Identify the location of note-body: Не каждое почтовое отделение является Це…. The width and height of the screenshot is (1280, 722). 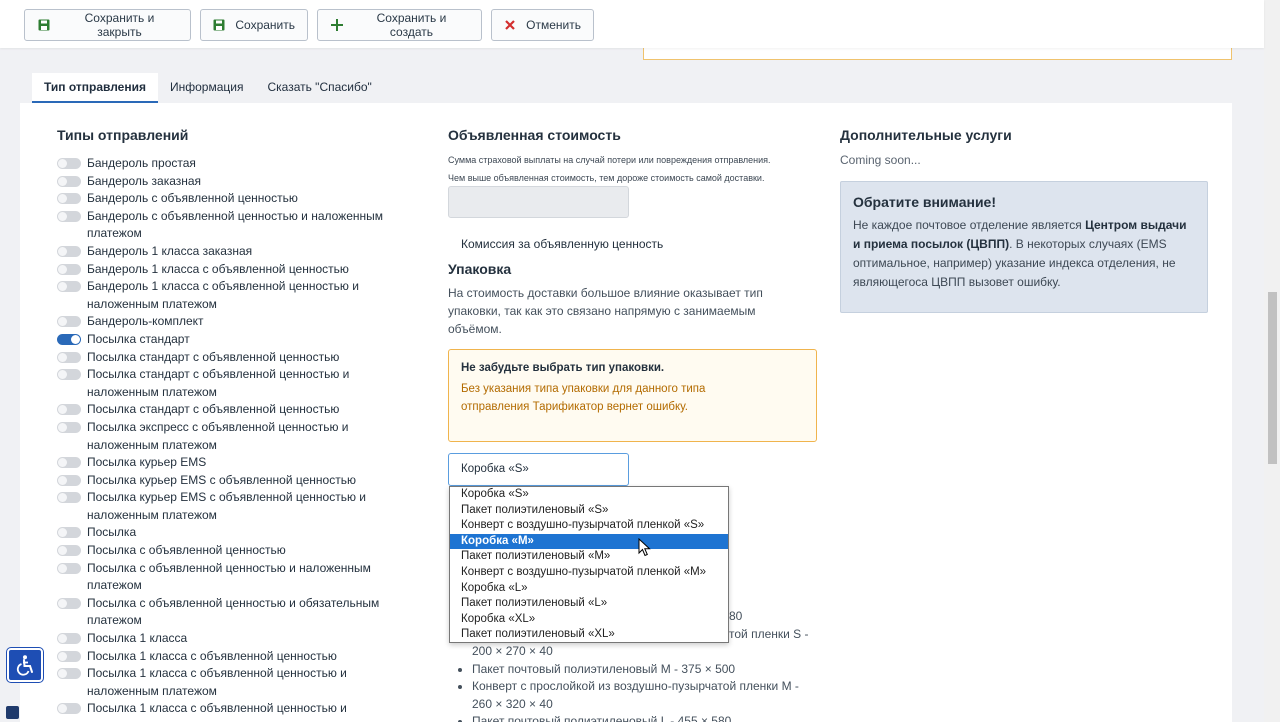
(1024, 254).